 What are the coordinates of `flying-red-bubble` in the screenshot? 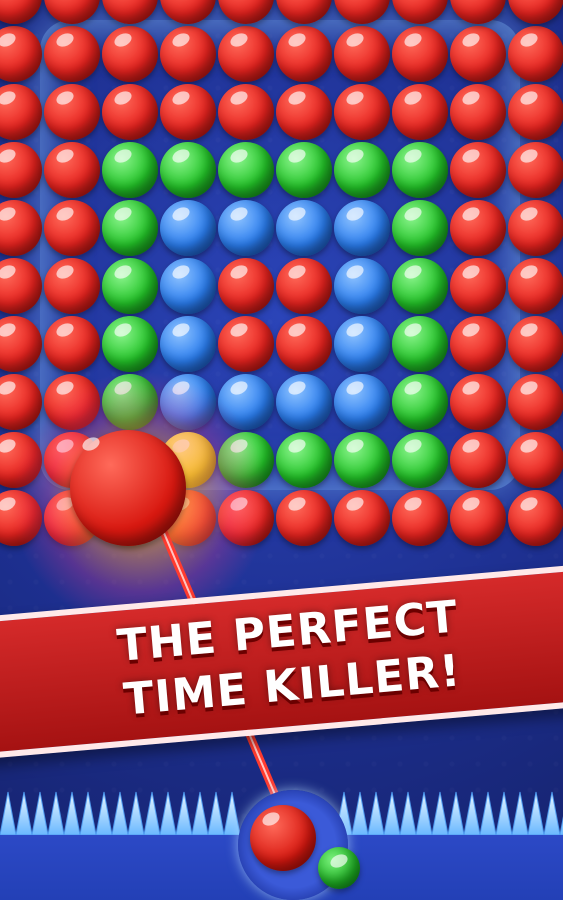 It's located at (128, 488).